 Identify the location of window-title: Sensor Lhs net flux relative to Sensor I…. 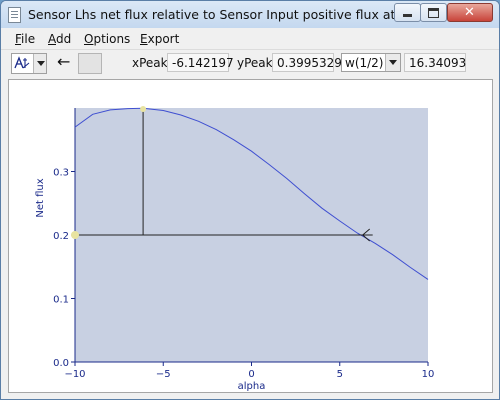
(238, 14).